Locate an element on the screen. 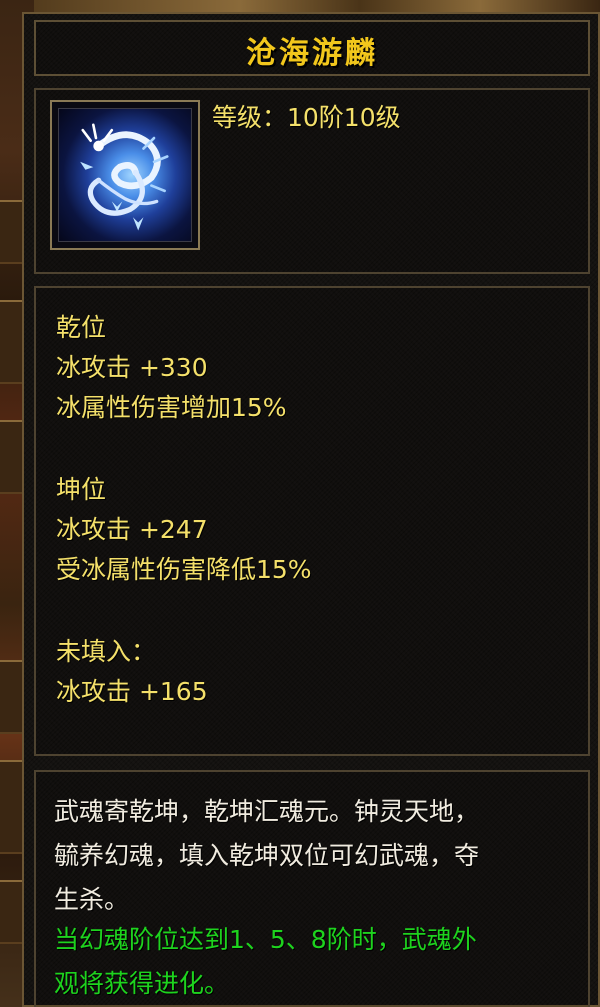  tooltip-title-bar: 沧海游麟 is located at coordinates (312, 48).